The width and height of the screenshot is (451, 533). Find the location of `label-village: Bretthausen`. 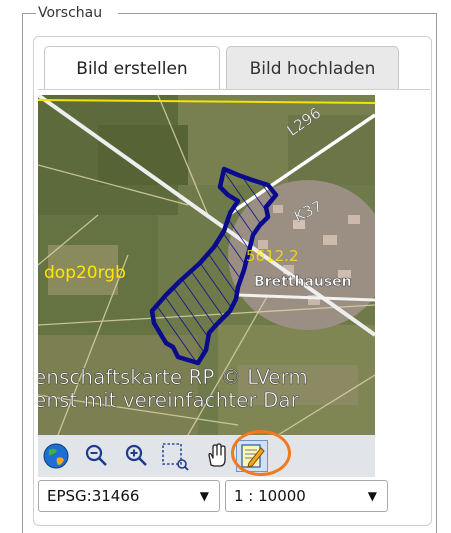

label-village: Bretthausen is located at coordinates (303, 282).